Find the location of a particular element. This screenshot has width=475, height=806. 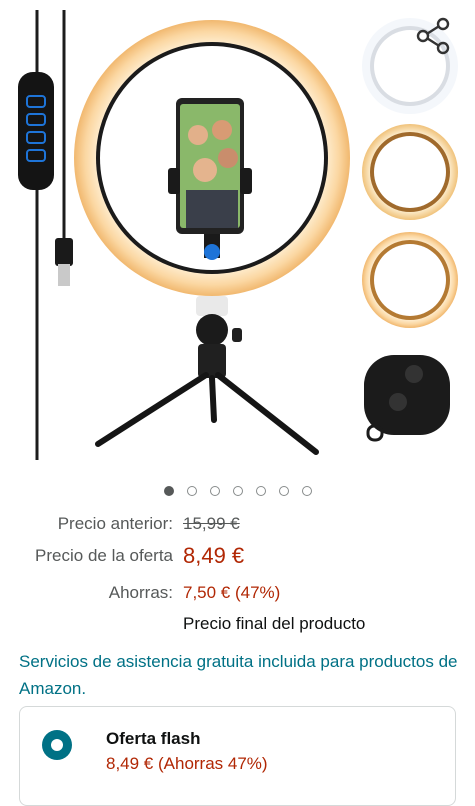

deal-price-row: Precio de la oferta 8,49 € is located at coordinates (237, 559).